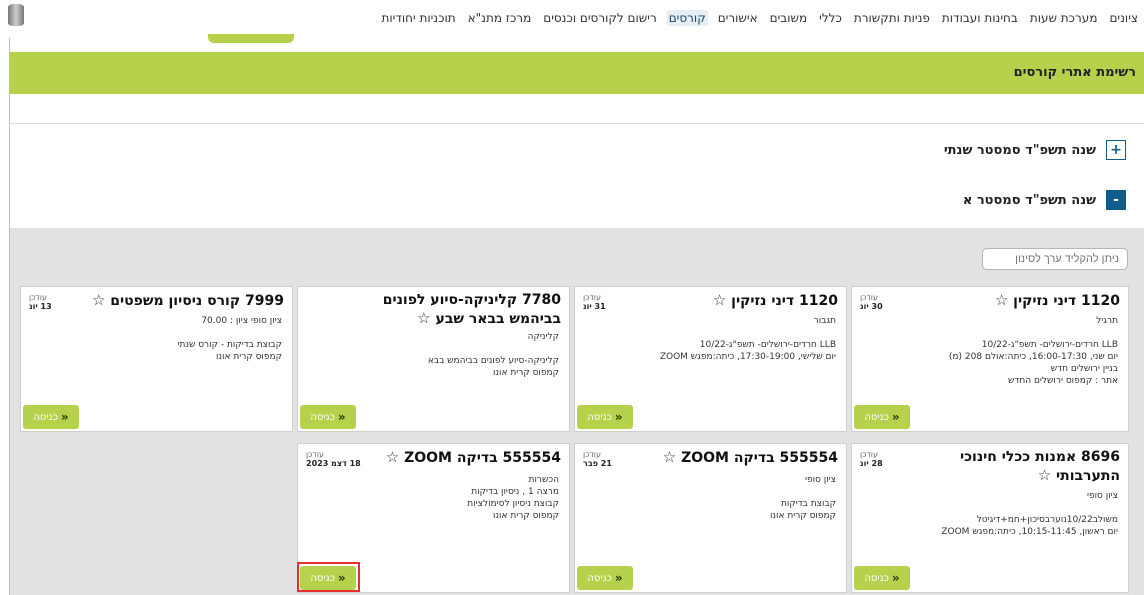  What do you see at coordinates (1074, 72) in the screenshot?
I see `page-title: רשימת אתרי קורסים` at bounding box center [1074, 72].